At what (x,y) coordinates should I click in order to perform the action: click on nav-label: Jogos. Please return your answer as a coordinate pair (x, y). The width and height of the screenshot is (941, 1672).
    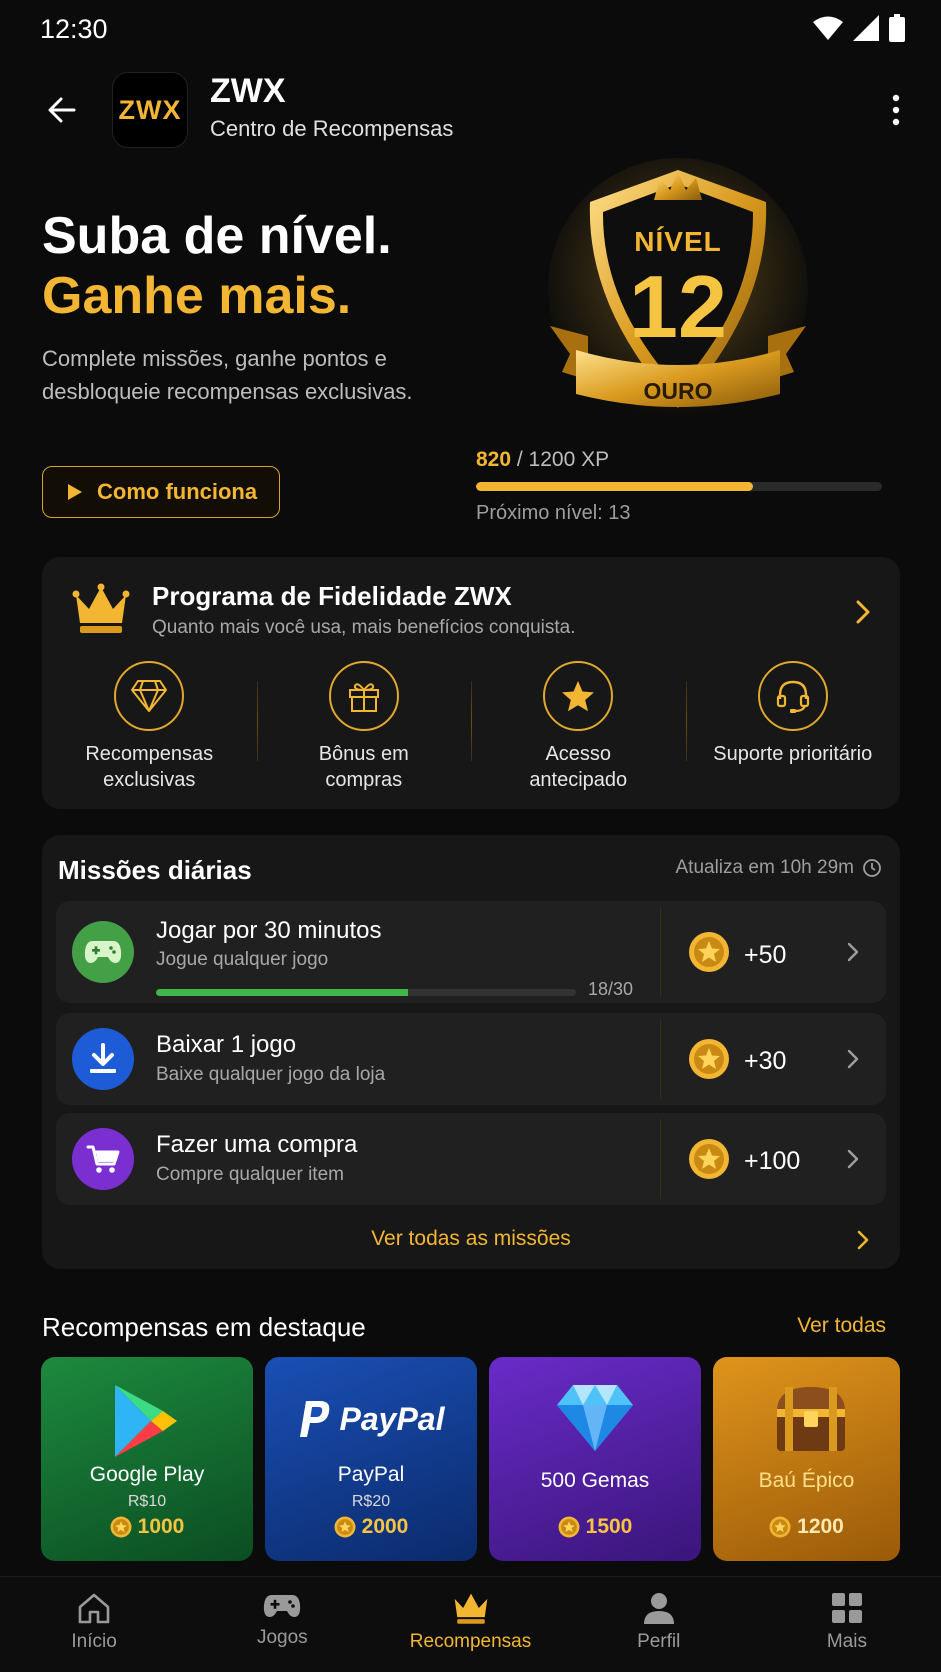
    Looking at the image, I should click on (282, 1637).